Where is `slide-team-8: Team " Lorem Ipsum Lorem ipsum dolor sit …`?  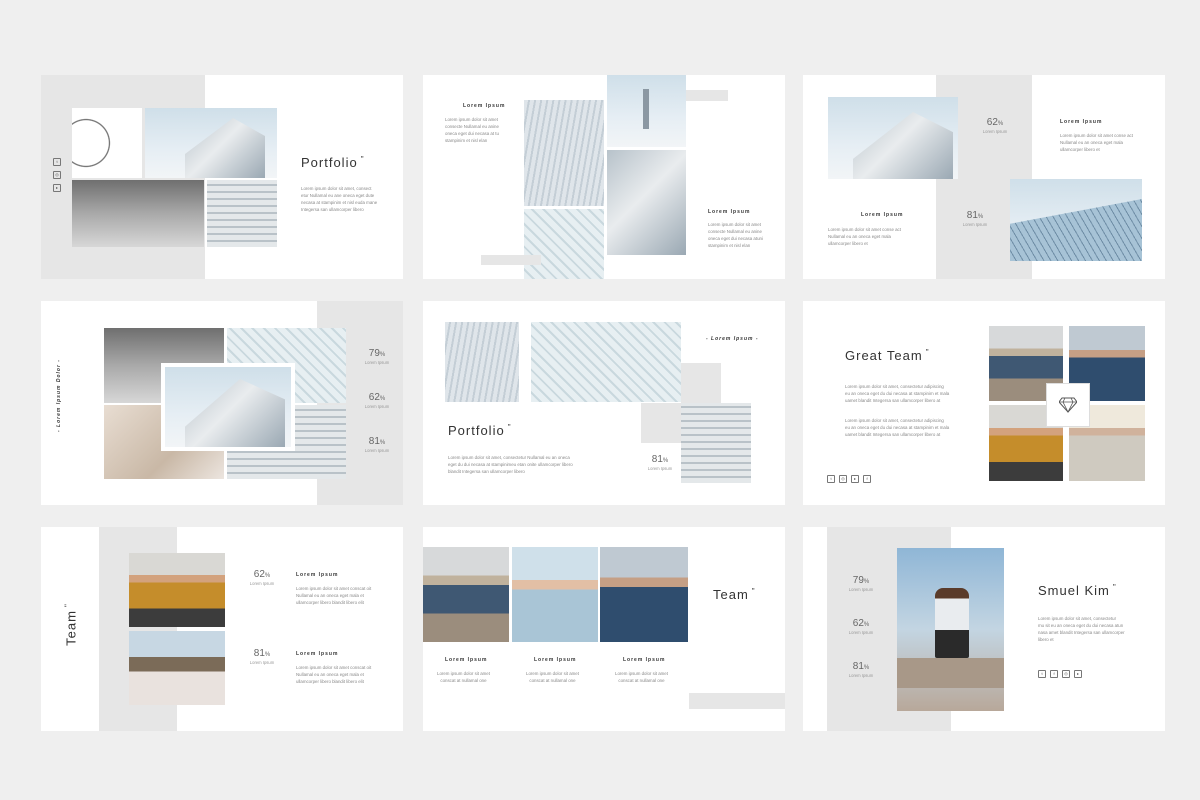
slide-team-8: Team " Lorem Ipsum Lorem ipsum dolor sit … is located at coordinates (604, 629).